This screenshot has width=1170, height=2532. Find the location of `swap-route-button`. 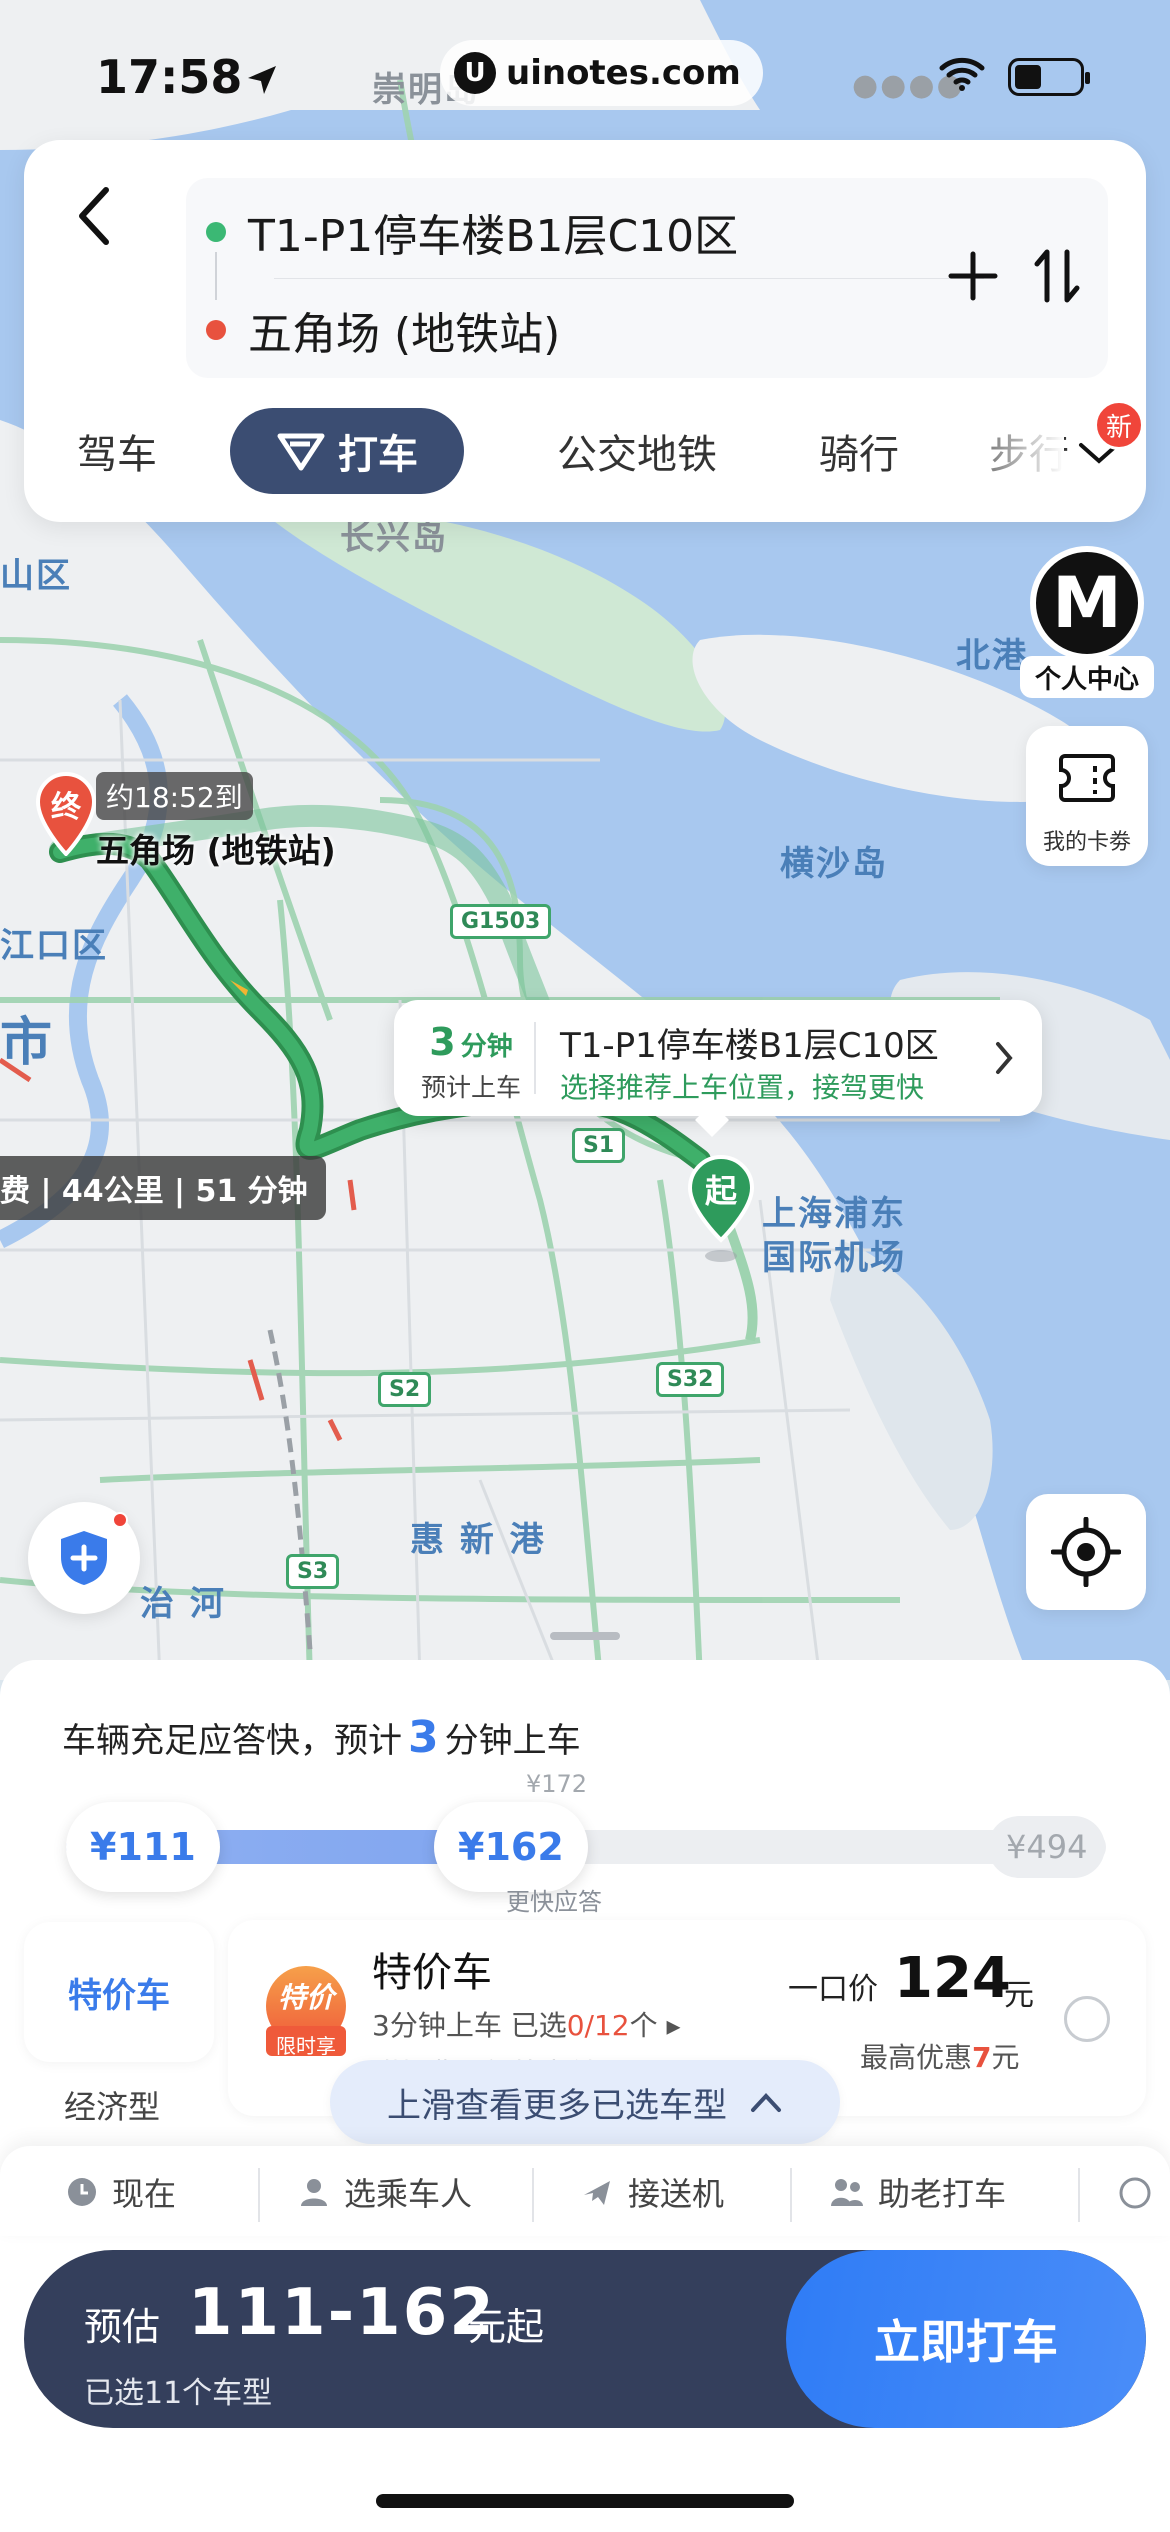

swap-route-button is located at coordinates (1057, 276).